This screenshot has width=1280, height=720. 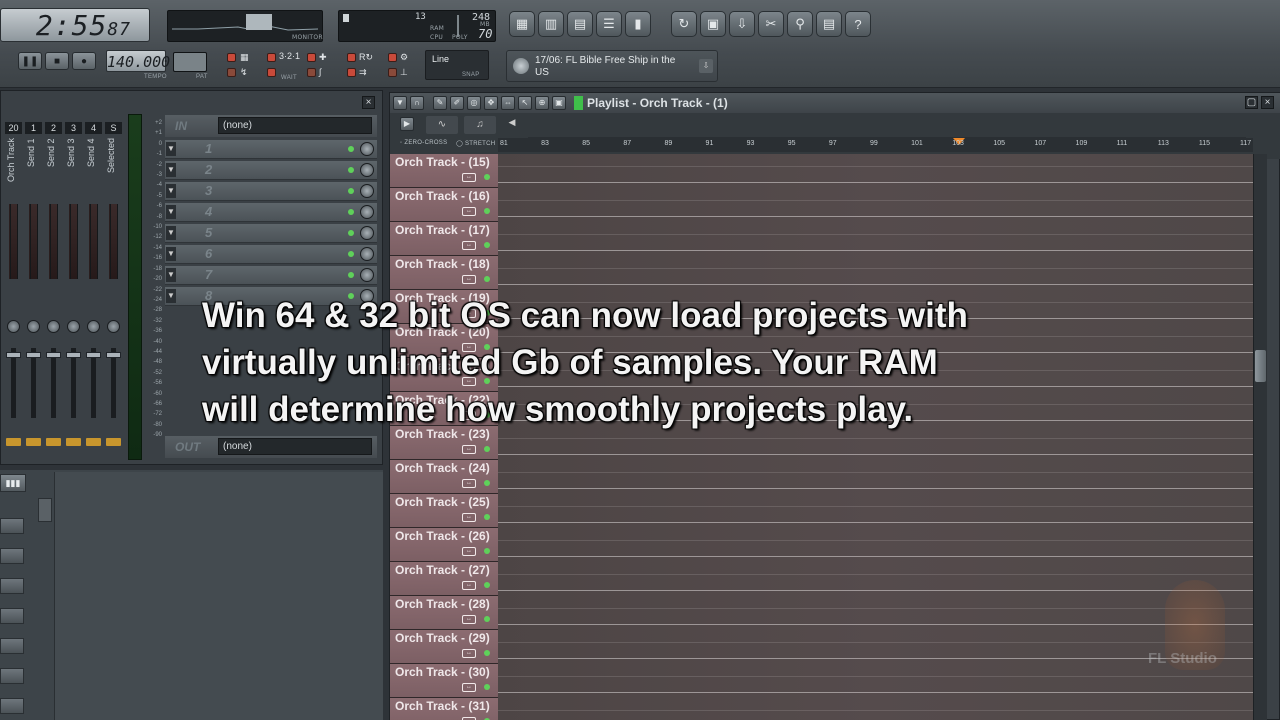 I want to click on scroll-handle, so click(x=45, y=510).